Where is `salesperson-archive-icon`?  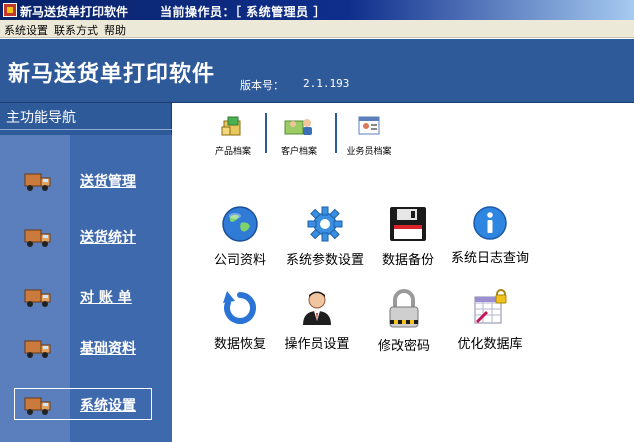
salesperson-archive-icon is located at coordinates (369, 125).